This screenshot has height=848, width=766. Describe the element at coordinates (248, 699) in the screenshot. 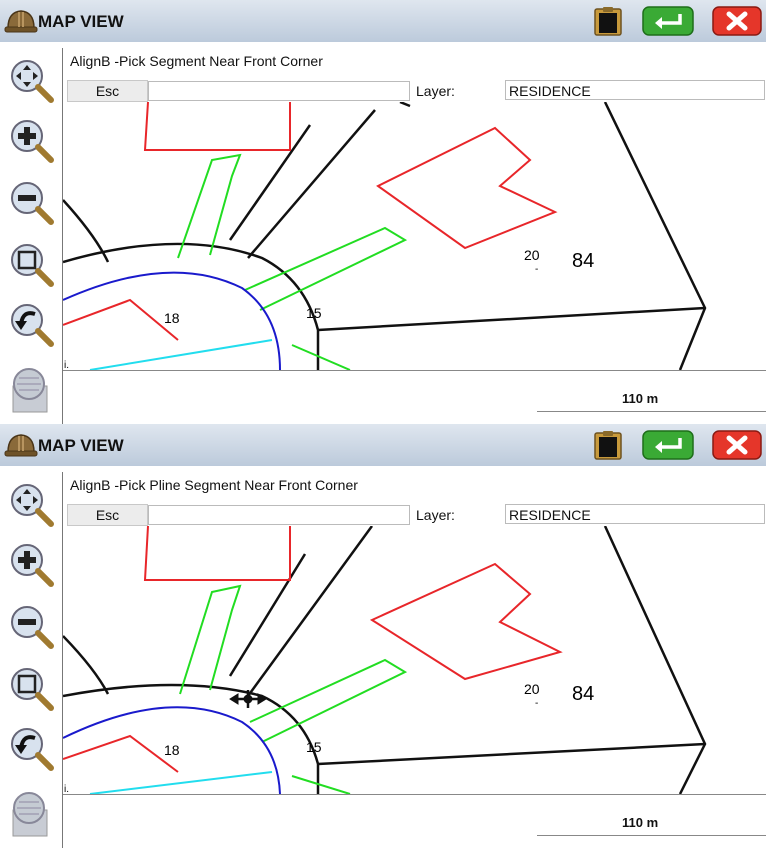

I see `pick-cursor-icon` at that location.